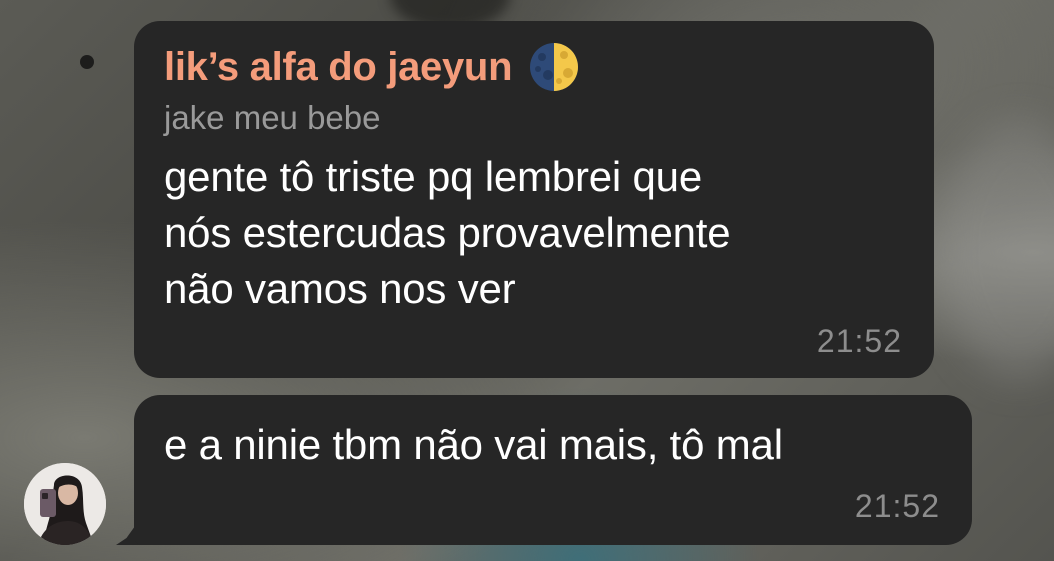 This screenshot has height=561, width=1054. I want to click on moon-icon, so click(554, 67).